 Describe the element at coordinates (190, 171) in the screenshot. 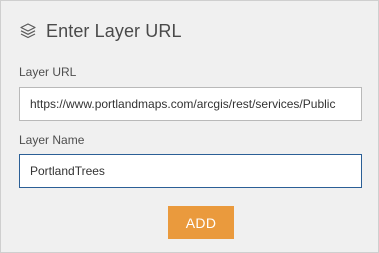

I see `layer-name-input` at that location.